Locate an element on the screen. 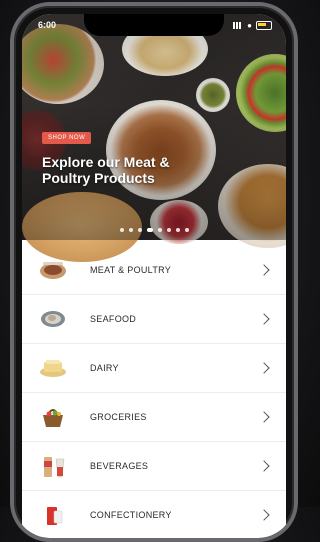 This screenshot has width=320, height=542. carousel-indicators is located at coordinates (154, 230).